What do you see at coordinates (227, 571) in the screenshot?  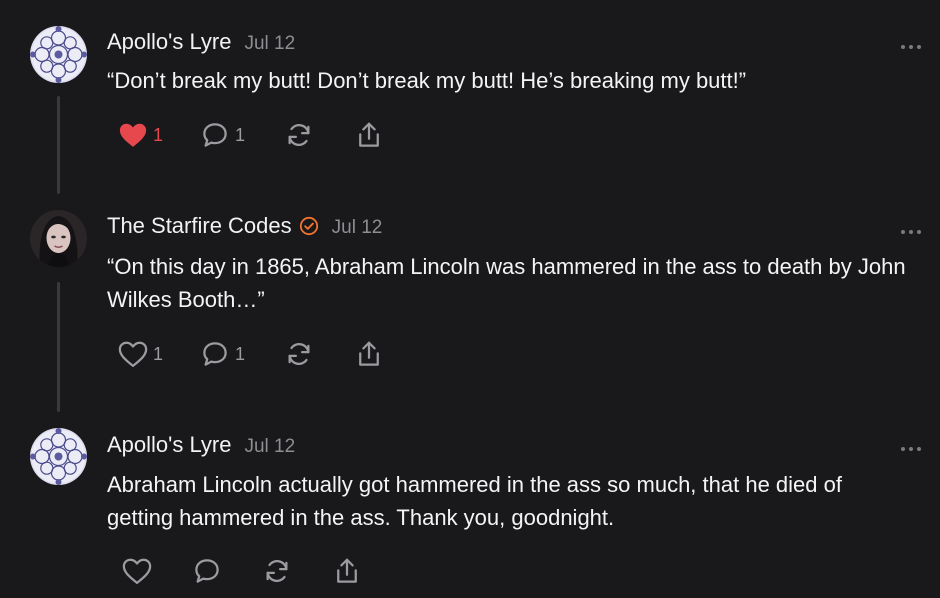 I see `comment-button` at bounding box center [227, 571].